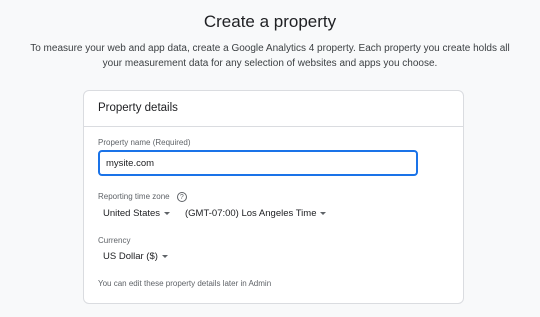 The height and width of the screenshot is (317, 540). I want to click on time-zone-dropdown: (GMT-07:00) Los Angeles Time, so click(256, 213).